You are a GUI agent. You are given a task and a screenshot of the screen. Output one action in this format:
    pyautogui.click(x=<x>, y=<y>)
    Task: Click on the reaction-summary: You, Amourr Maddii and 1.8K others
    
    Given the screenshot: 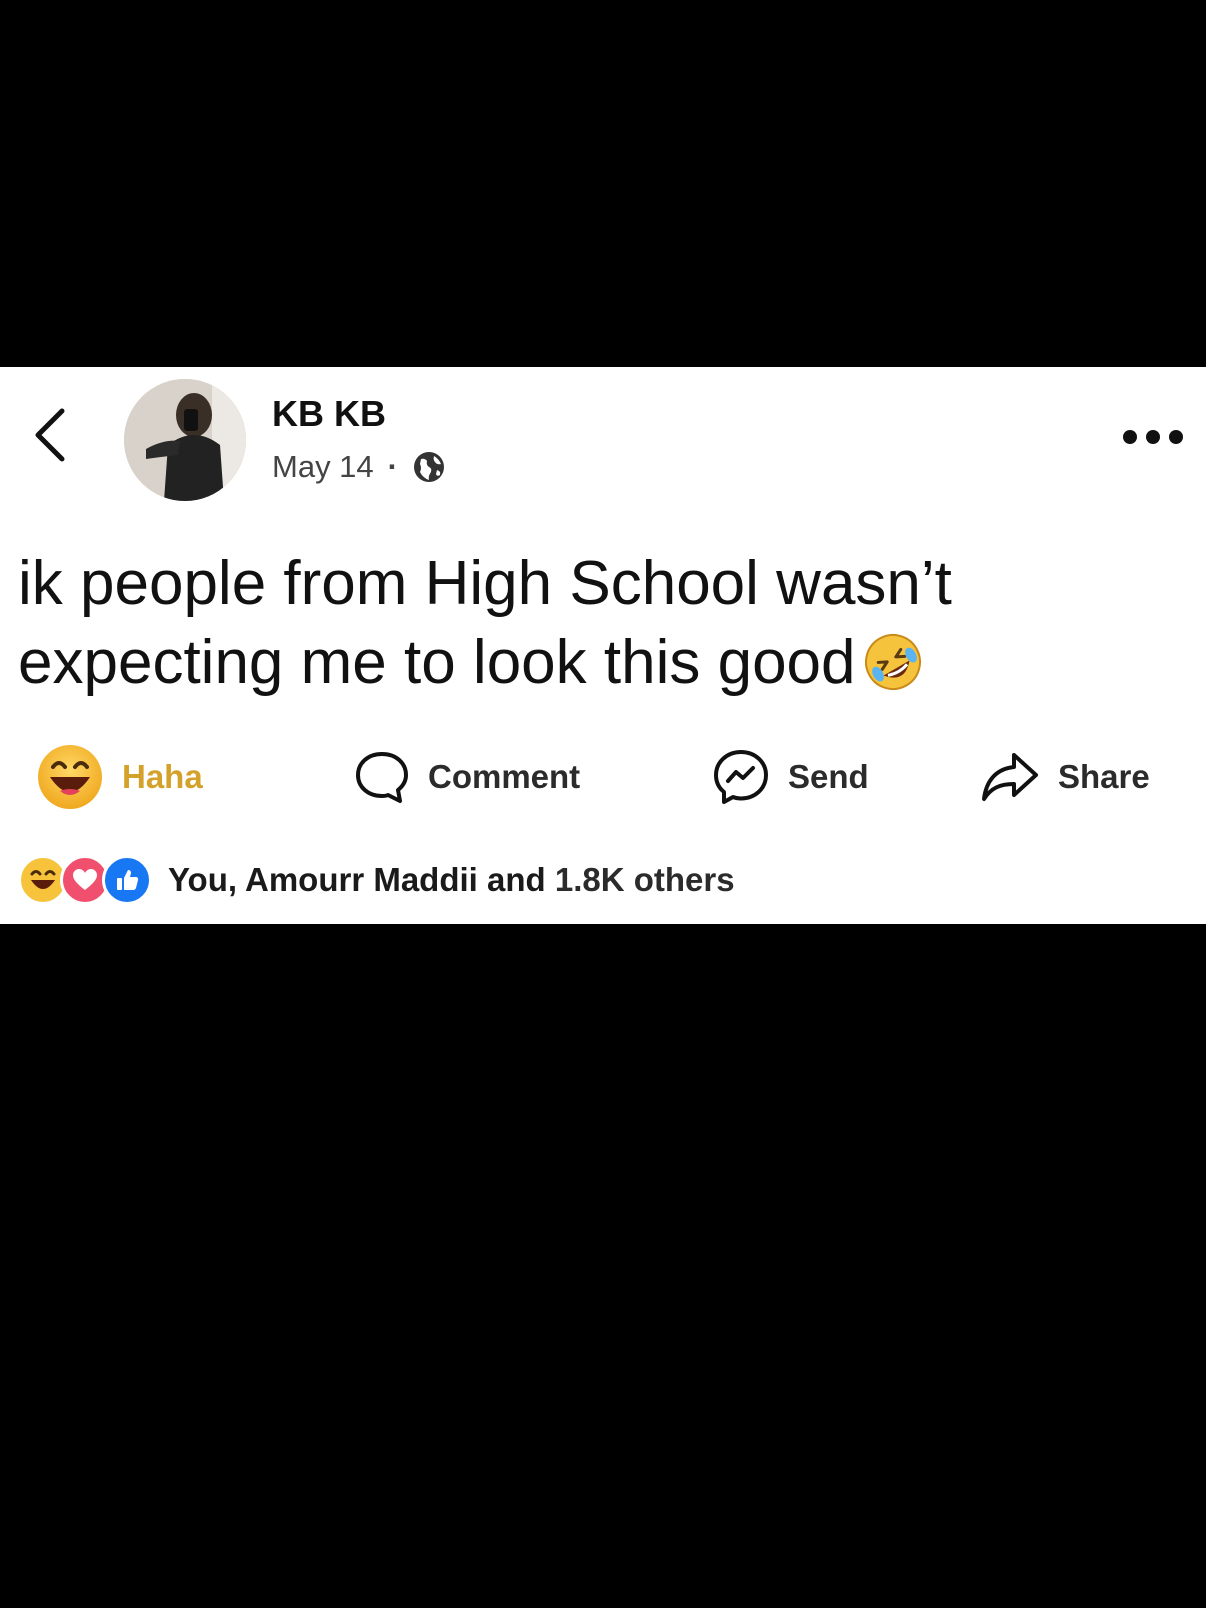 What is the action you would take?
    pyautogui.click(x=376, y=880)
    